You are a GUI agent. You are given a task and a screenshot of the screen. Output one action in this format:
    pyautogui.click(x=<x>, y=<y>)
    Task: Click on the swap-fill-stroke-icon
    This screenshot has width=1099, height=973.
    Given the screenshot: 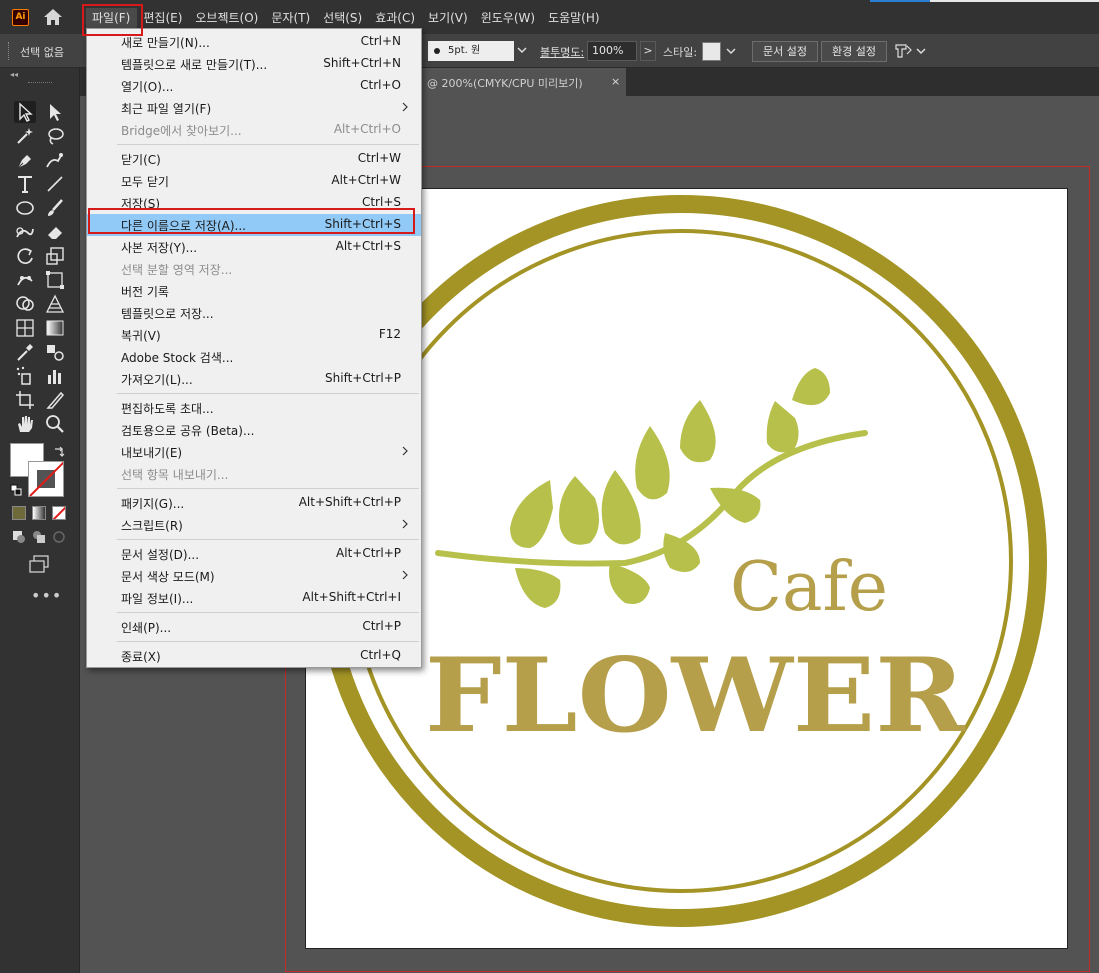 What is the action you would take?
    pyautogui.click(x=59, y=452)
    